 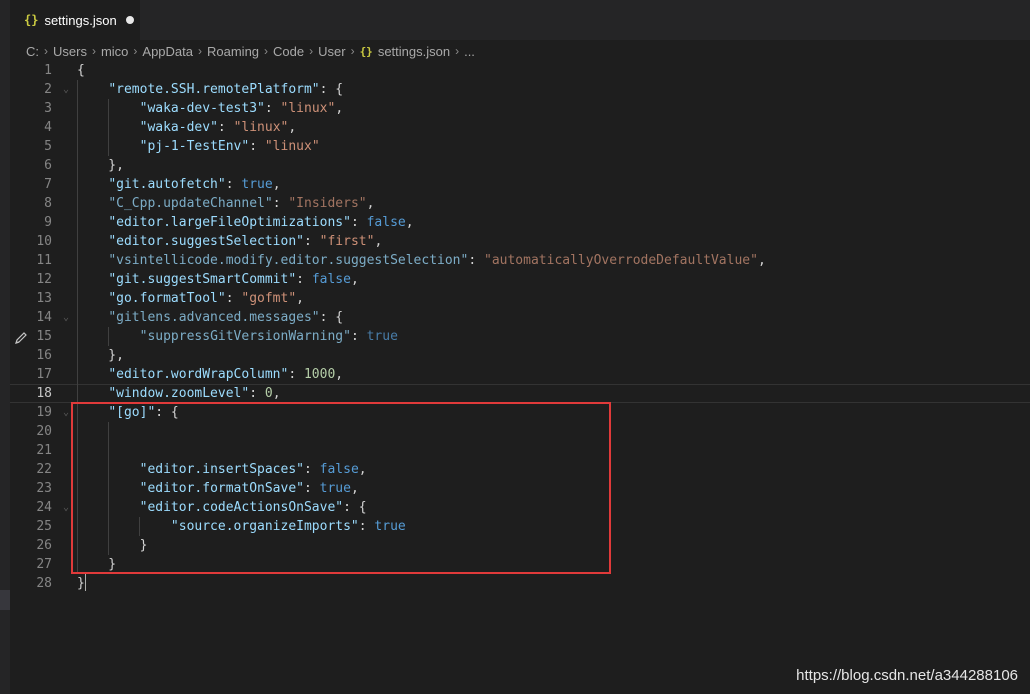 What do you see at coordinates (48, 184) in the screenshot?
I see `line-number: 7` at bounding box center [48, 184].